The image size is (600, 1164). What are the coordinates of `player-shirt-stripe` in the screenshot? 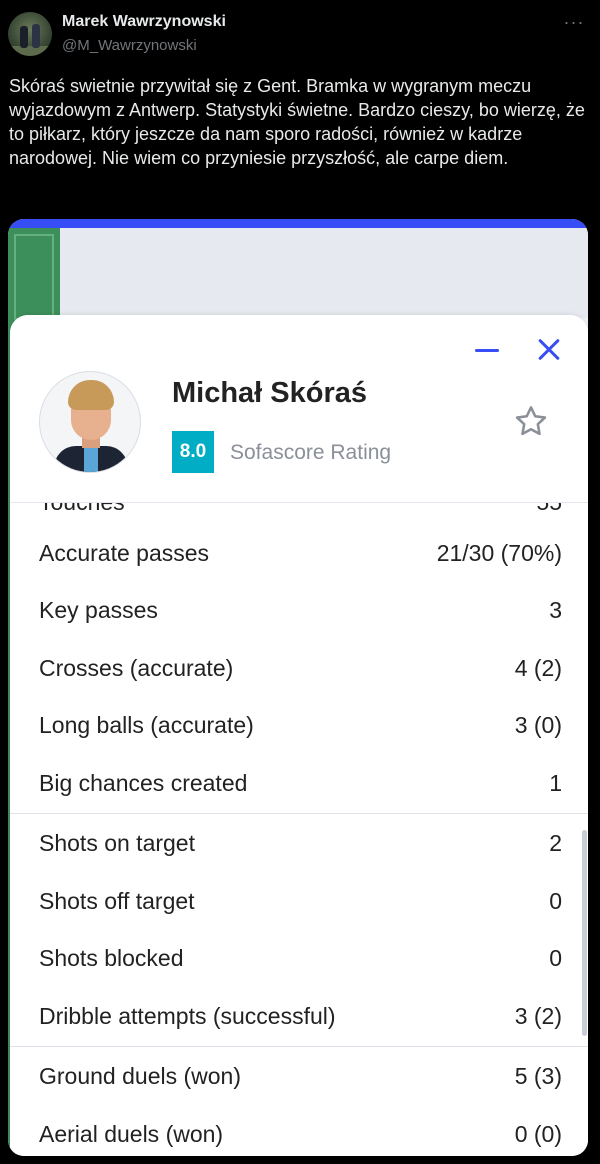 It's located at (91, 459).